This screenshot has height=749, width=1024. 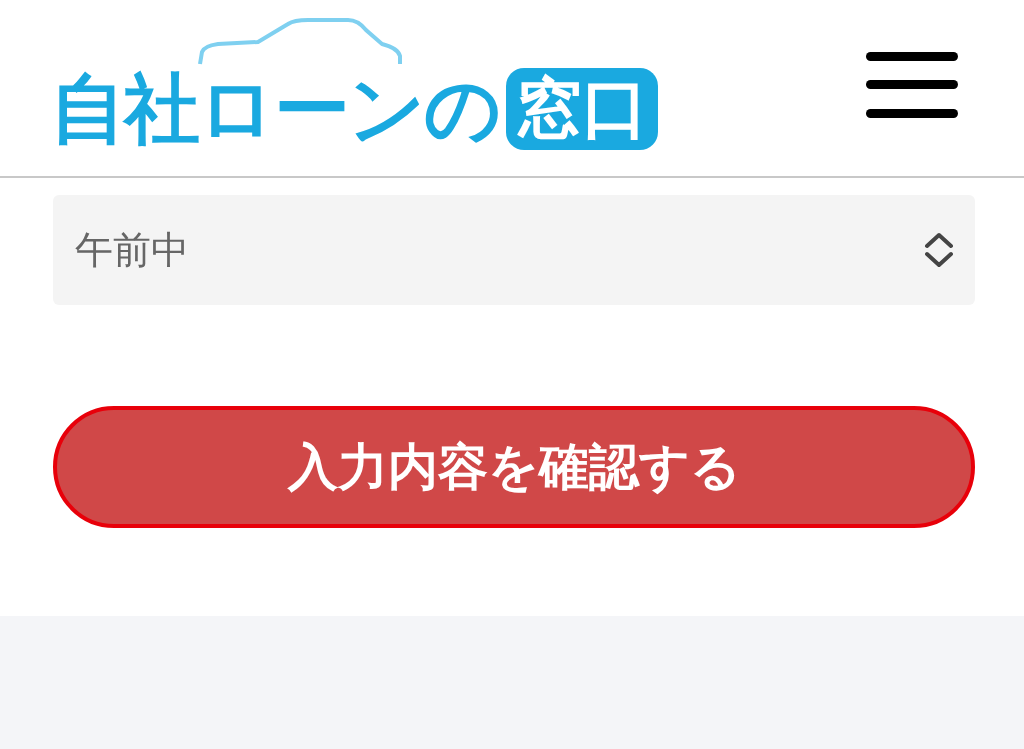 I want to click on menu-icon, so click(x=912, y=85).